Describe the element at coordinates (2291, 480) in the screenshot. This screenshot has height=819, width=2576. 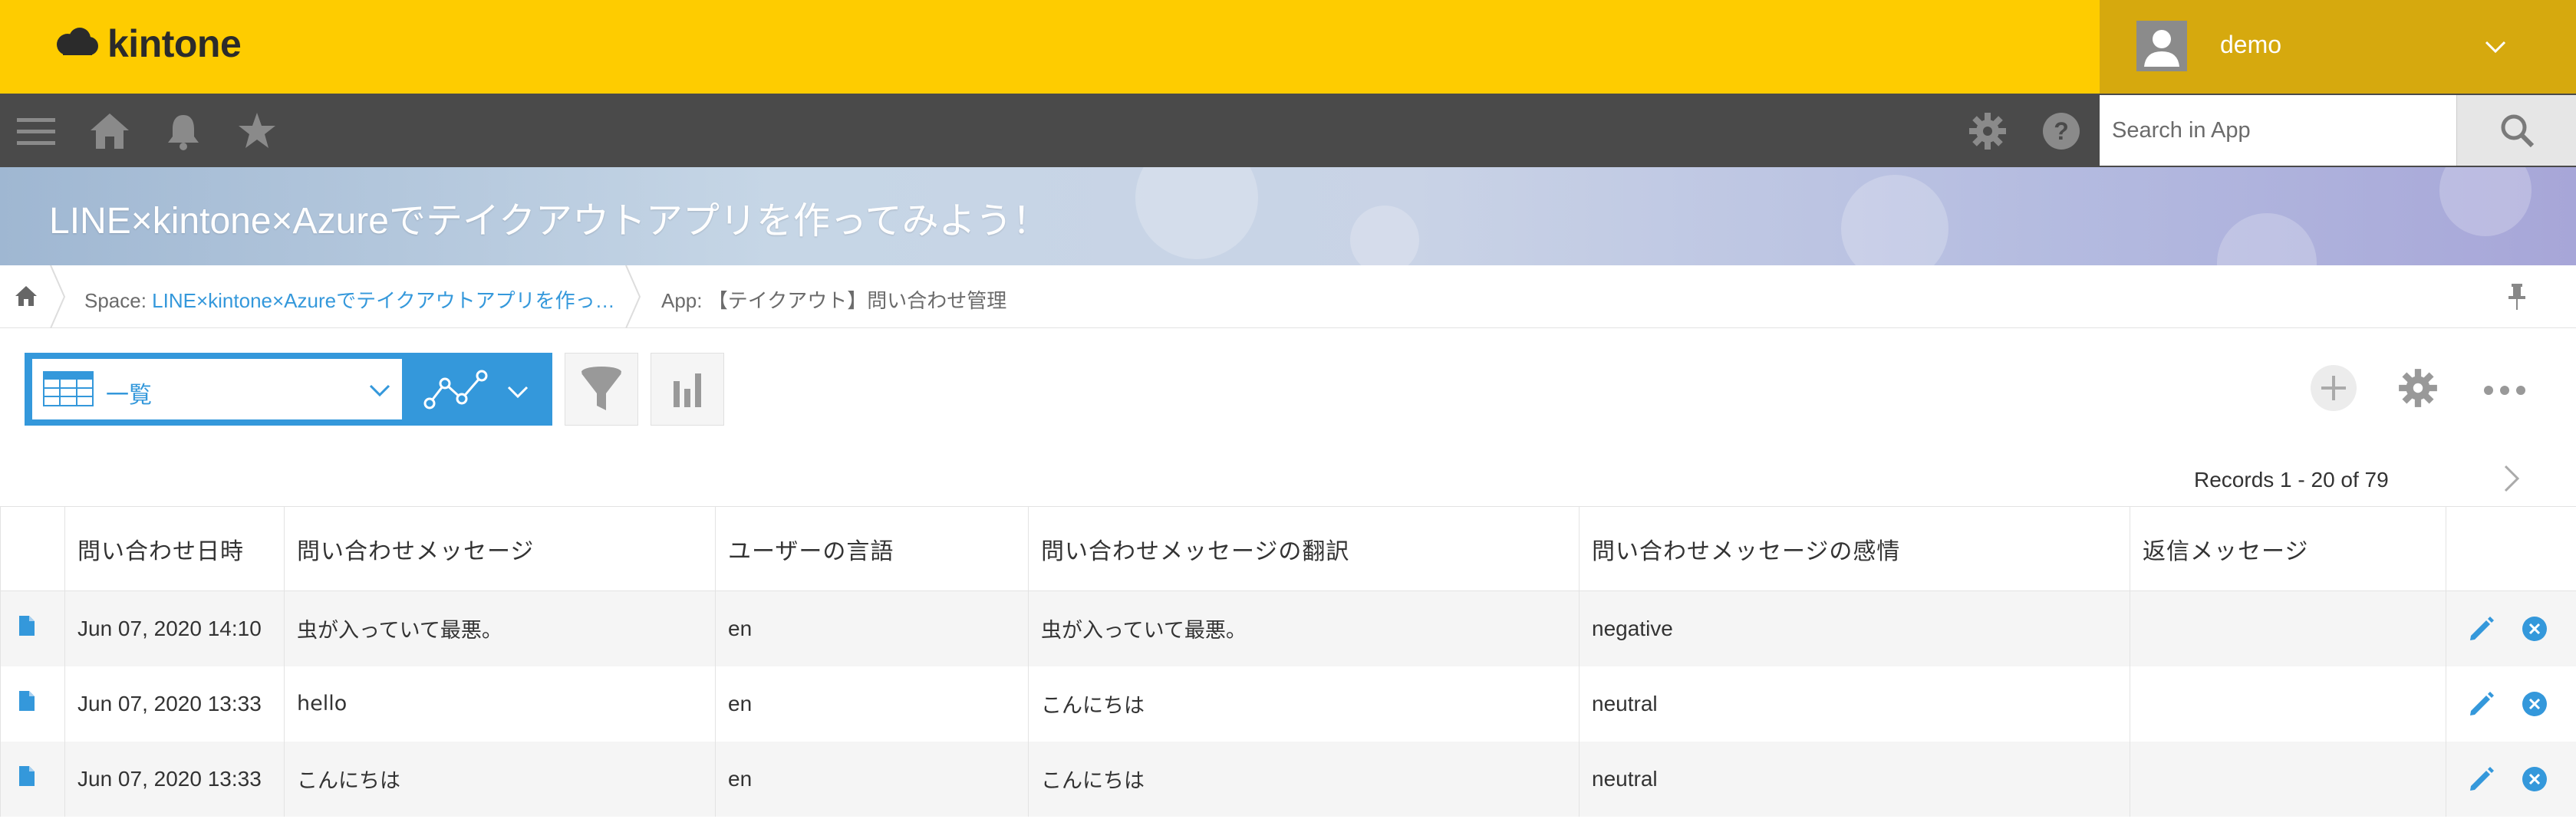
I see `records-count: Records 1 - 20 of 79` at that location.